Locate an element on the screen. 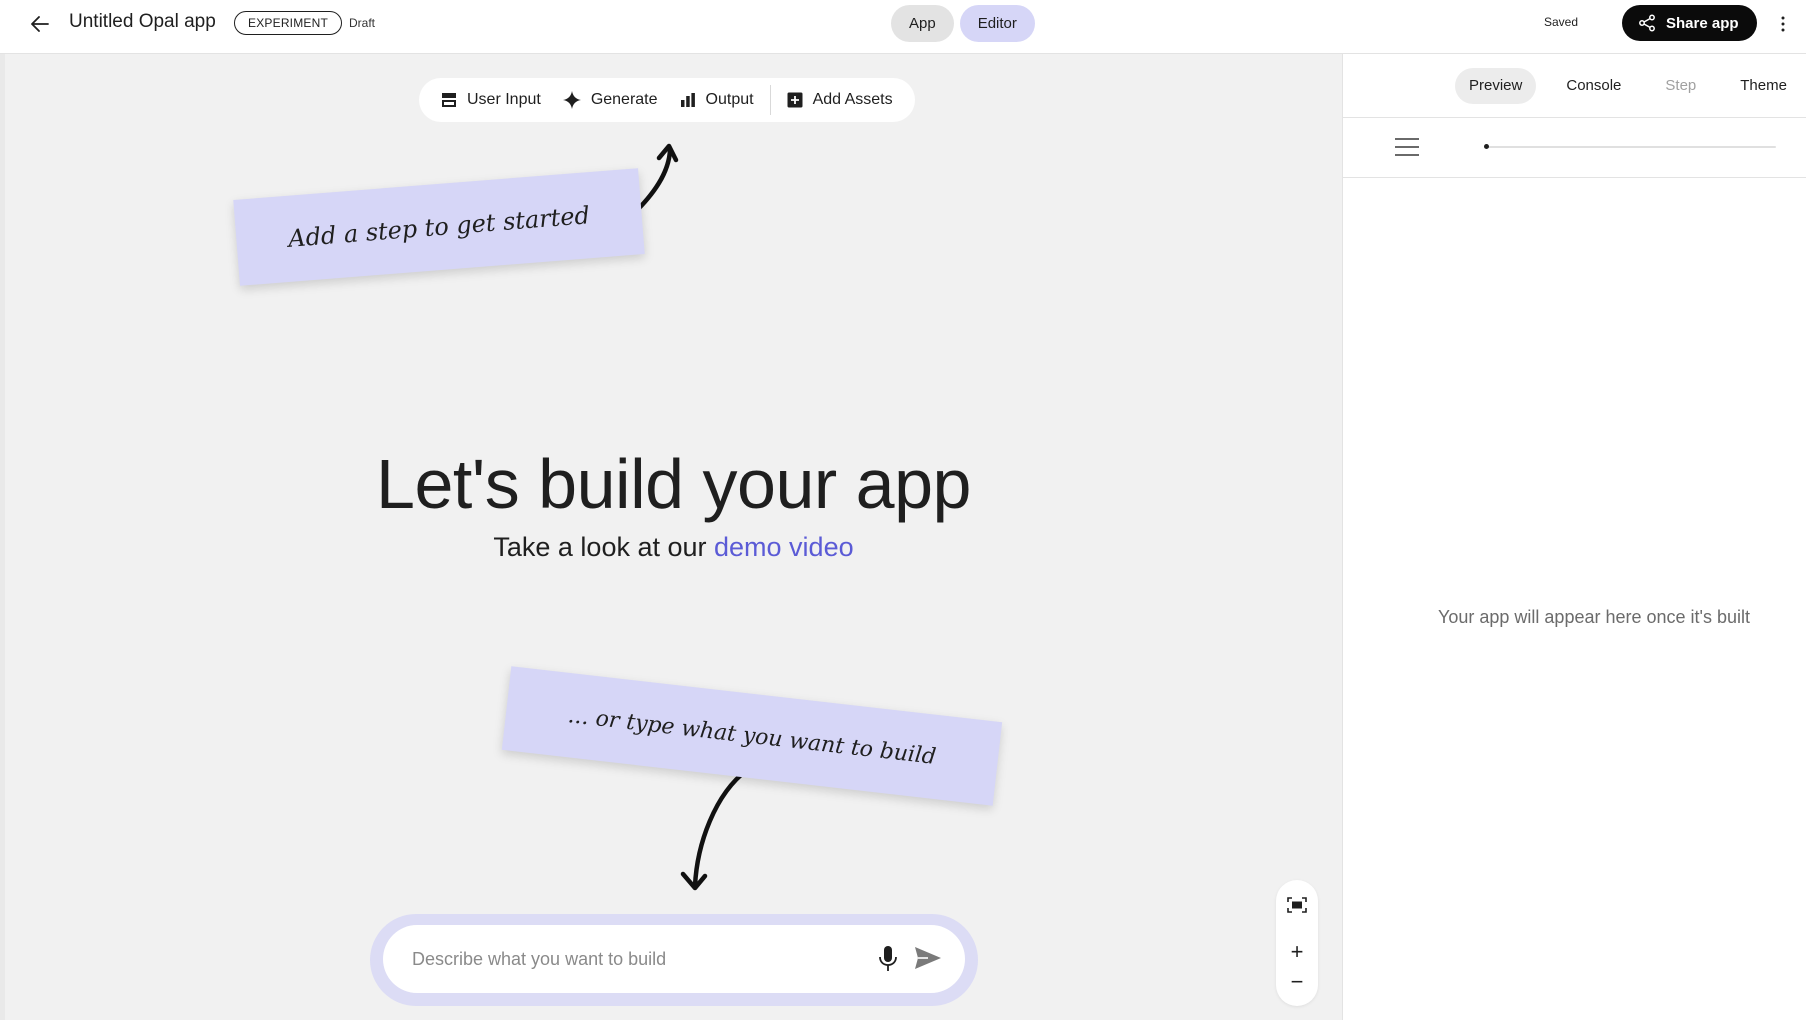 This screenshot has height=1020, width=1806. zoom-out-button: − is located at coordinates (1297, 982).